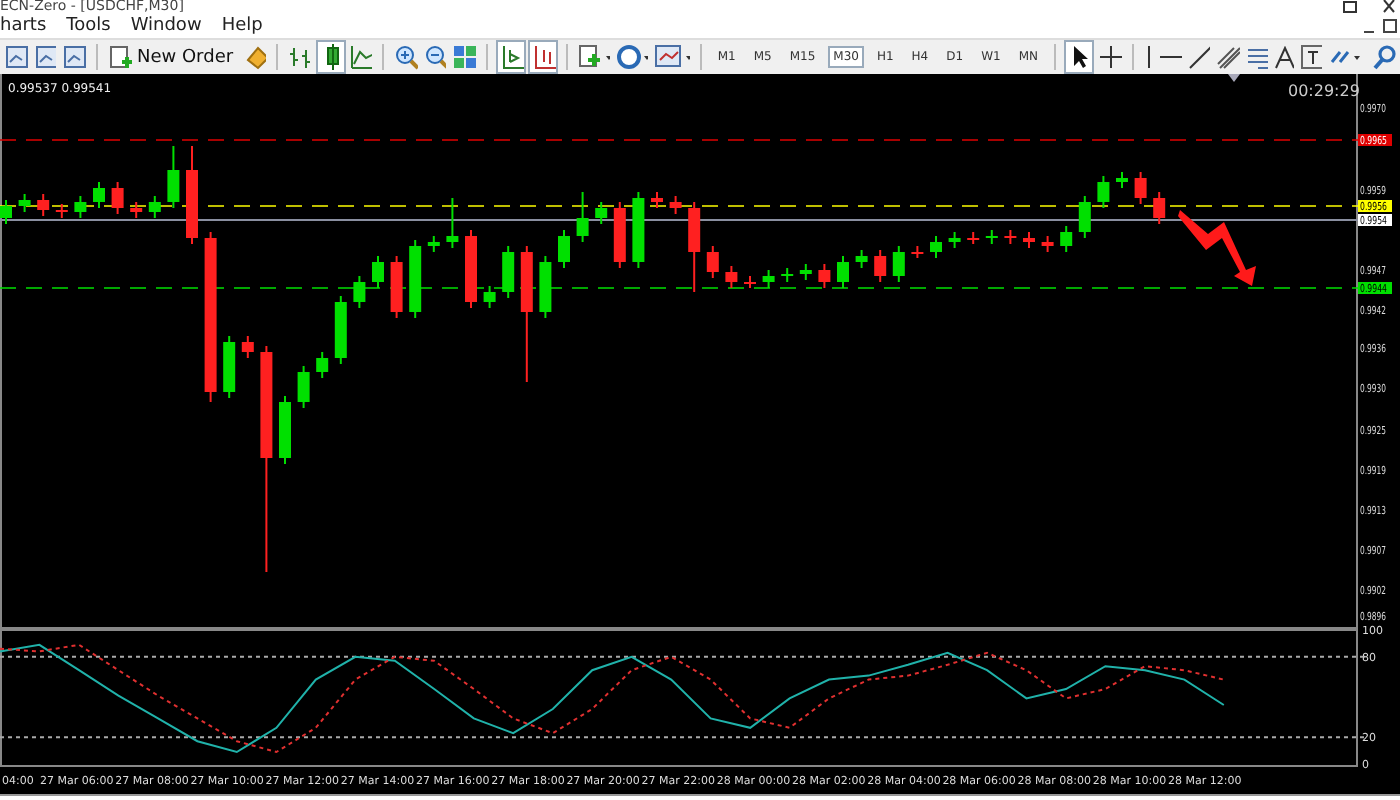  What do you see at coordinates (299, 57) in the screenshot?
I see `bar-chart-icon` at bounding box center [299, 57].